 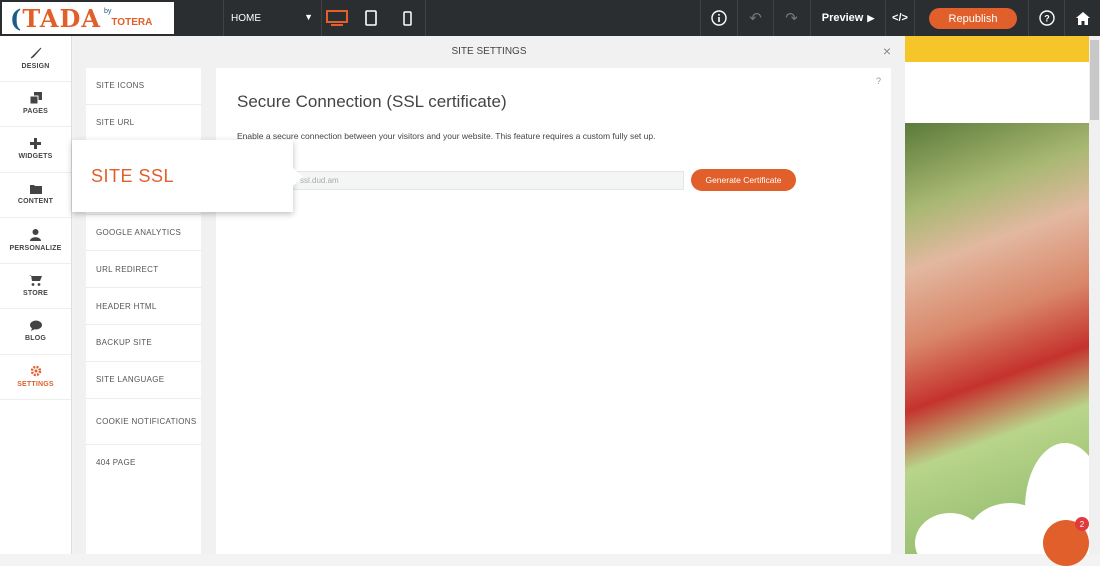 I want to click on undo-button: ↶, so click(x=755, y=18).